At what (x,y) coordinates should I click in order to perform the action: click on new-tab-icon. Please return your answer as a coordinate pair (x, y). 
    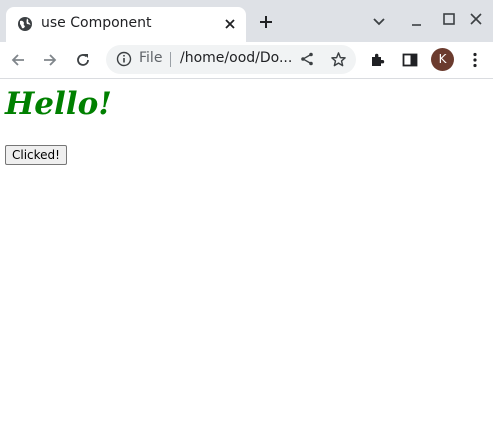
    Looking at the image, I should click on (266, 22).